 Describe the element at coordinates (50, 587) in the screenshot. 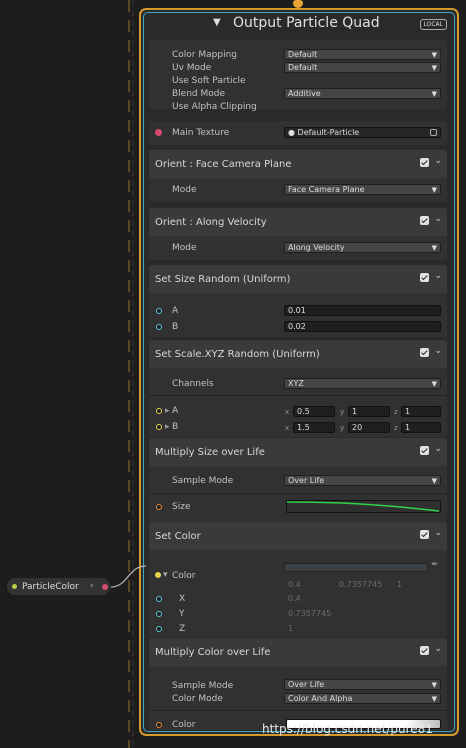

I see `property-name: ParticleColor` at that location.